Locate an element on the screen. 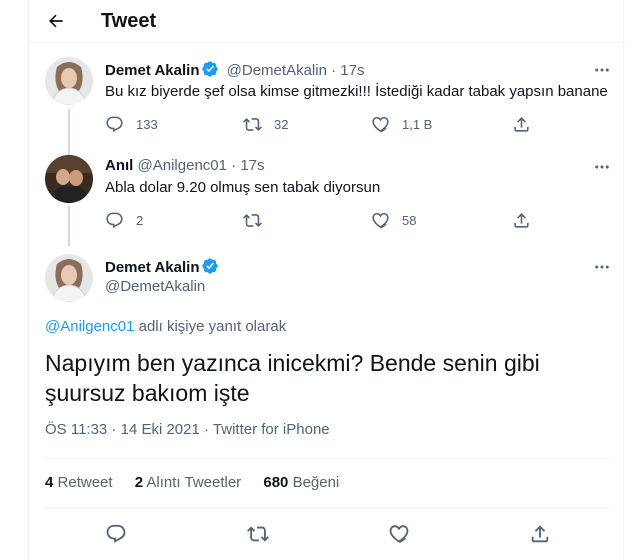 The width and height of the screenshot is (635, 560). tweet2-more-button is located at coordinates (602, 167).